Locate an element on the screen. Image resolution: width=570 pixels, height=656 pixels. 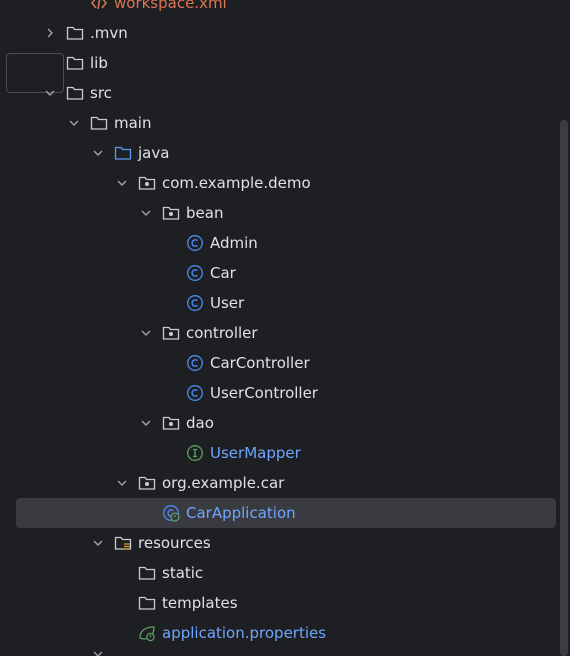
tree-item-label: Car is located at coordinates (223, 273).